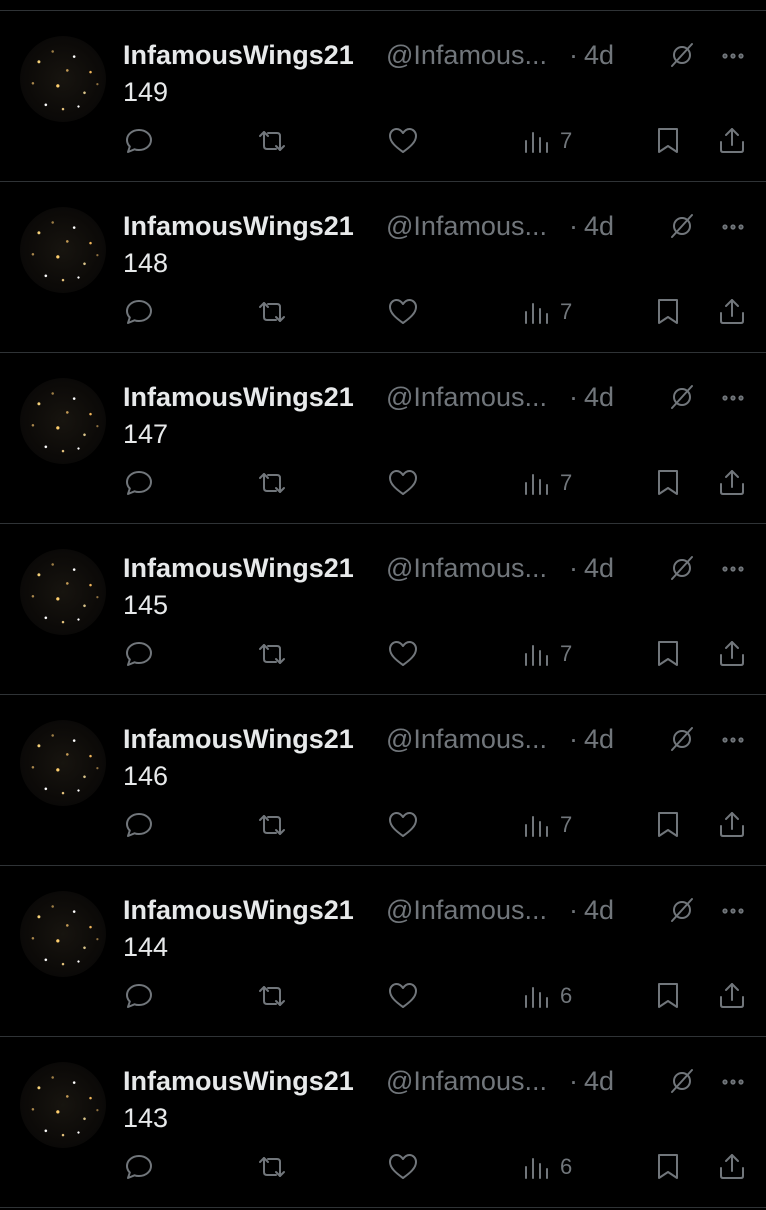  I want to click on tweet: InfamousWings21 @Infamous... · 4d 148 7, so click(383, 267).